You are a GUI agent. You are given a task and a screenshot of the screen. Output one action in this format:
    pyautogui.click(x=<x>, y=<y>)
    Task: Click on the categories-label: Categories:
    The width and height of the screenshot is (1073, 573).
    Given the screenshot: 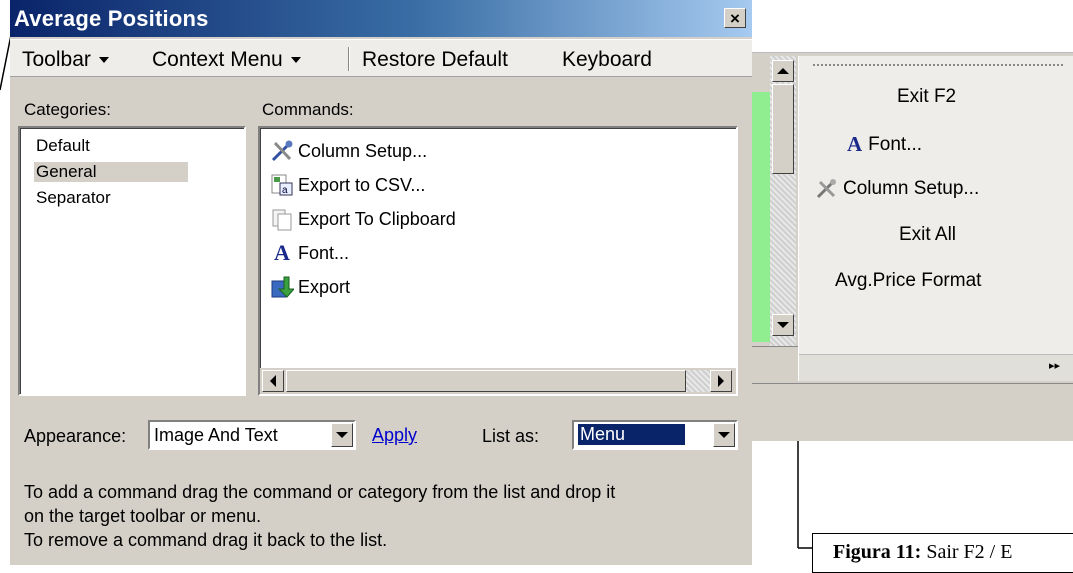 What is the action you would take?
    pyautogui.click(x=67, y=109)
    